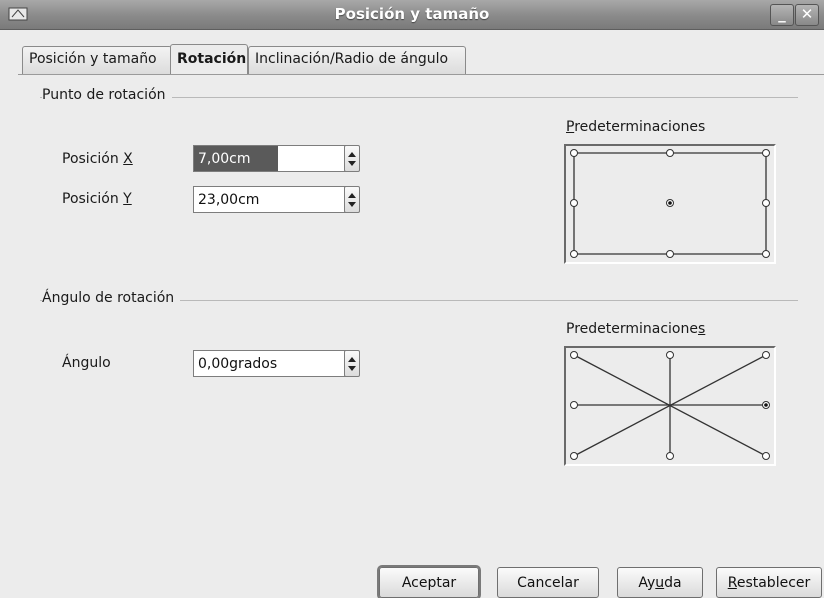  Describe the element at coordinates (429, 582) in the screenshot. I see `ok-button: Aceptar` at that location.